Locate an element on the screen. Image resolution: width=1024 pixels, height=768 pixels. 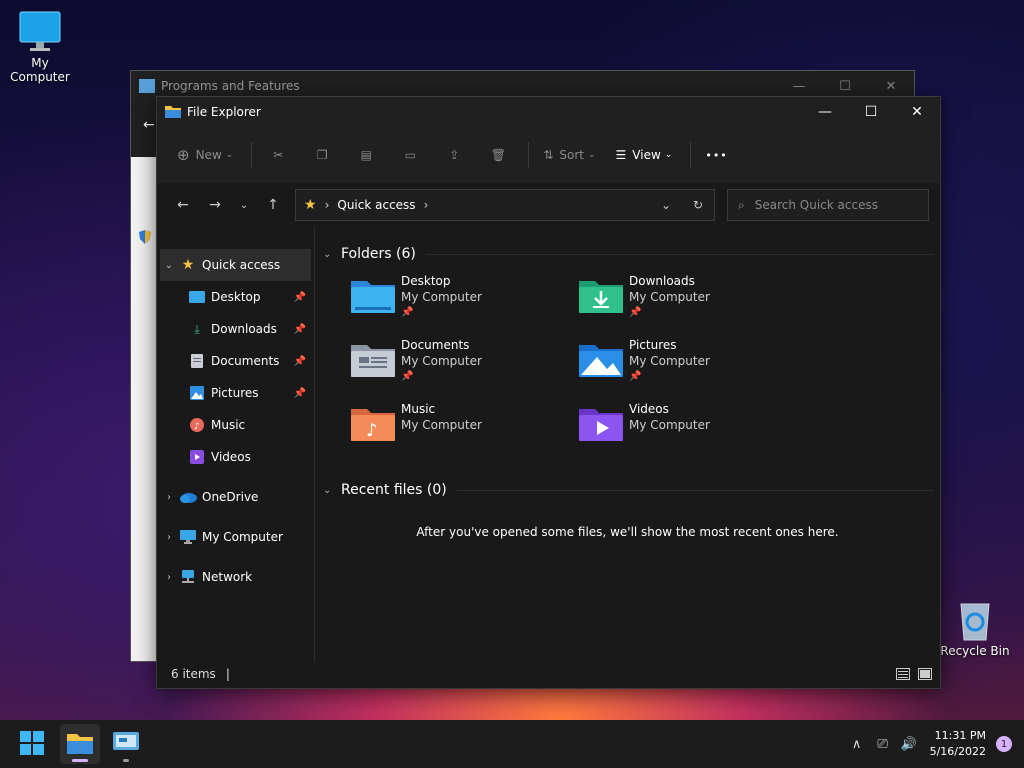
search-box: ⌕ is located at coordinates (828, 205).